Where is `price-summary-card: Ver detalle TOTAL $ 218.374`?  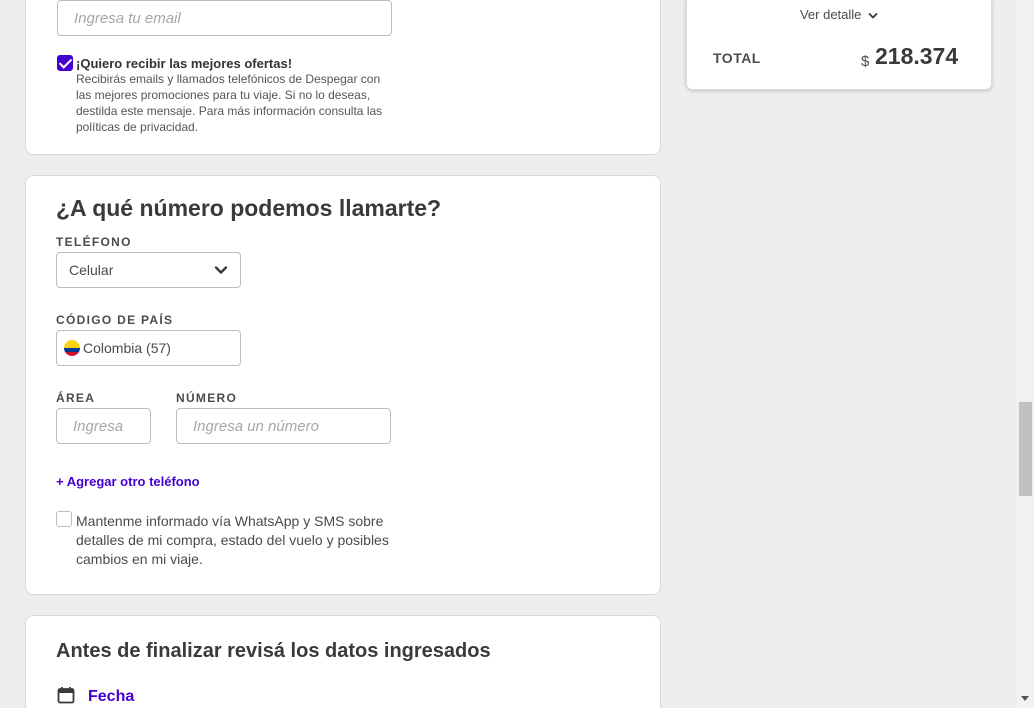 price-summary-card: Ver detalle TOTAL $ 218.374 is located at coordinates (839, 45).